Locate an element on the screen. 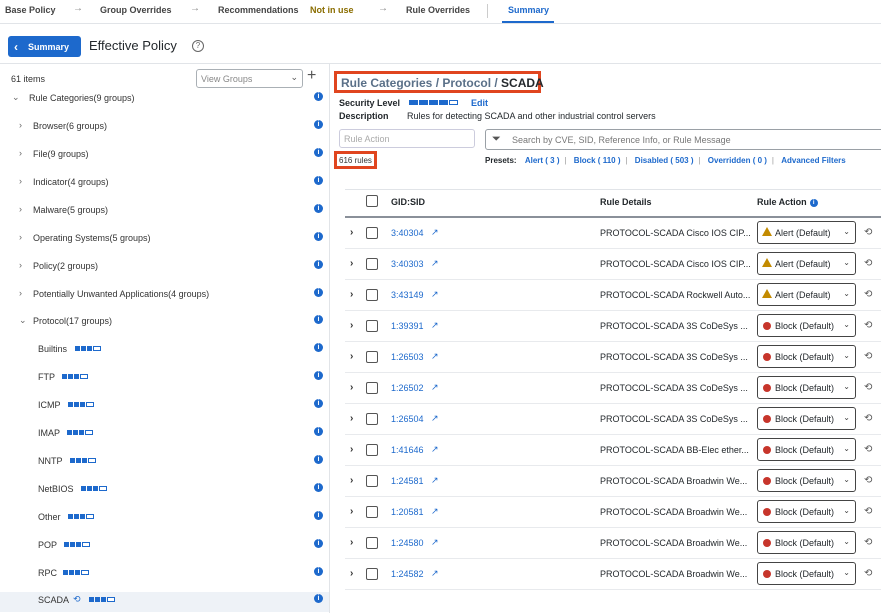  tree-item: ⌄ Protocol(17 groups) i is located at coordinates (164, 323).